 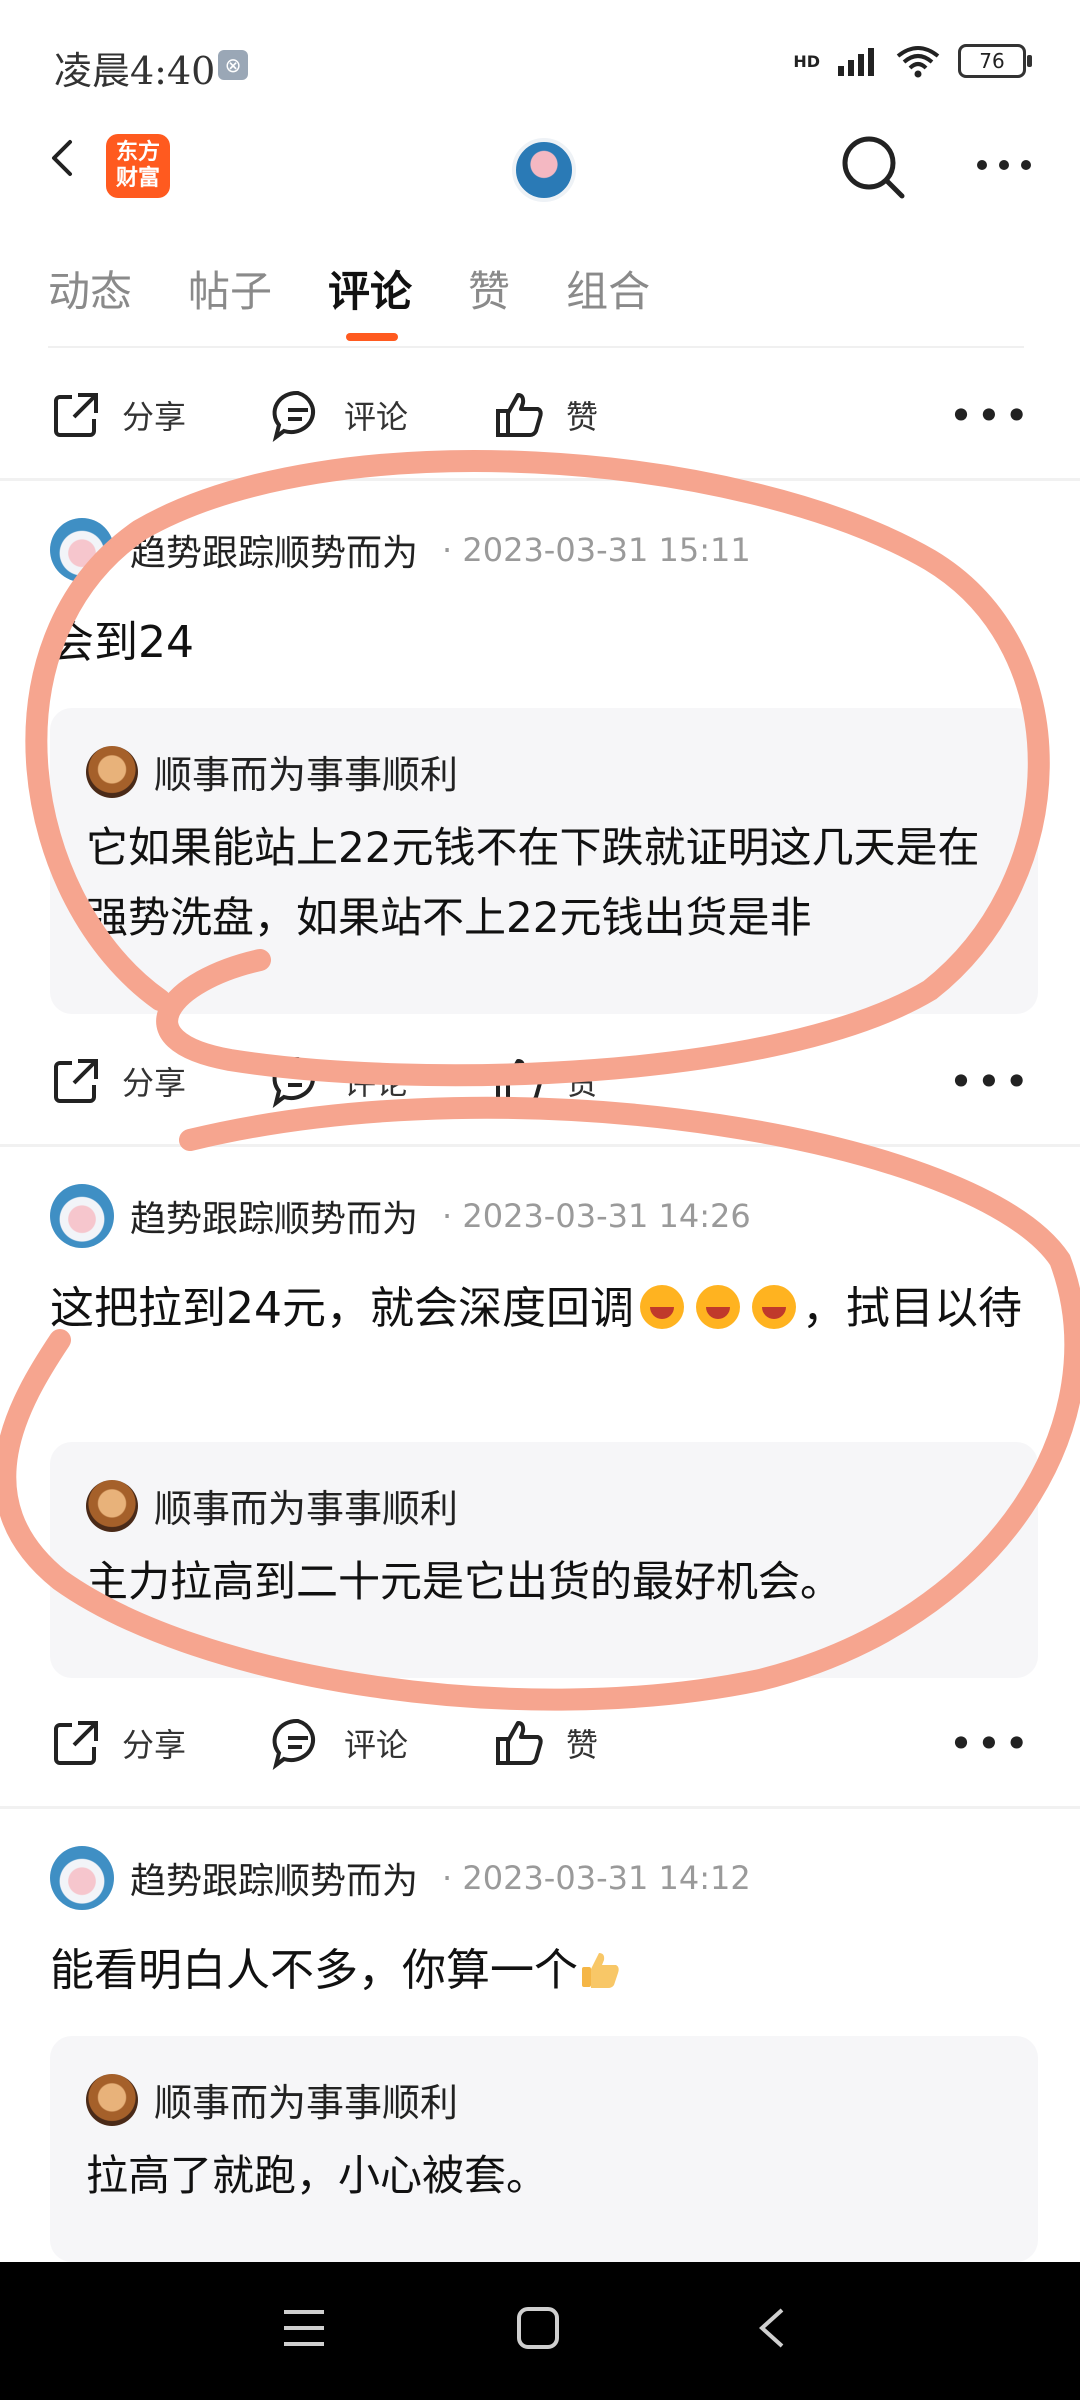 I want to click on profile-avatar, so click(x=544, y=170).